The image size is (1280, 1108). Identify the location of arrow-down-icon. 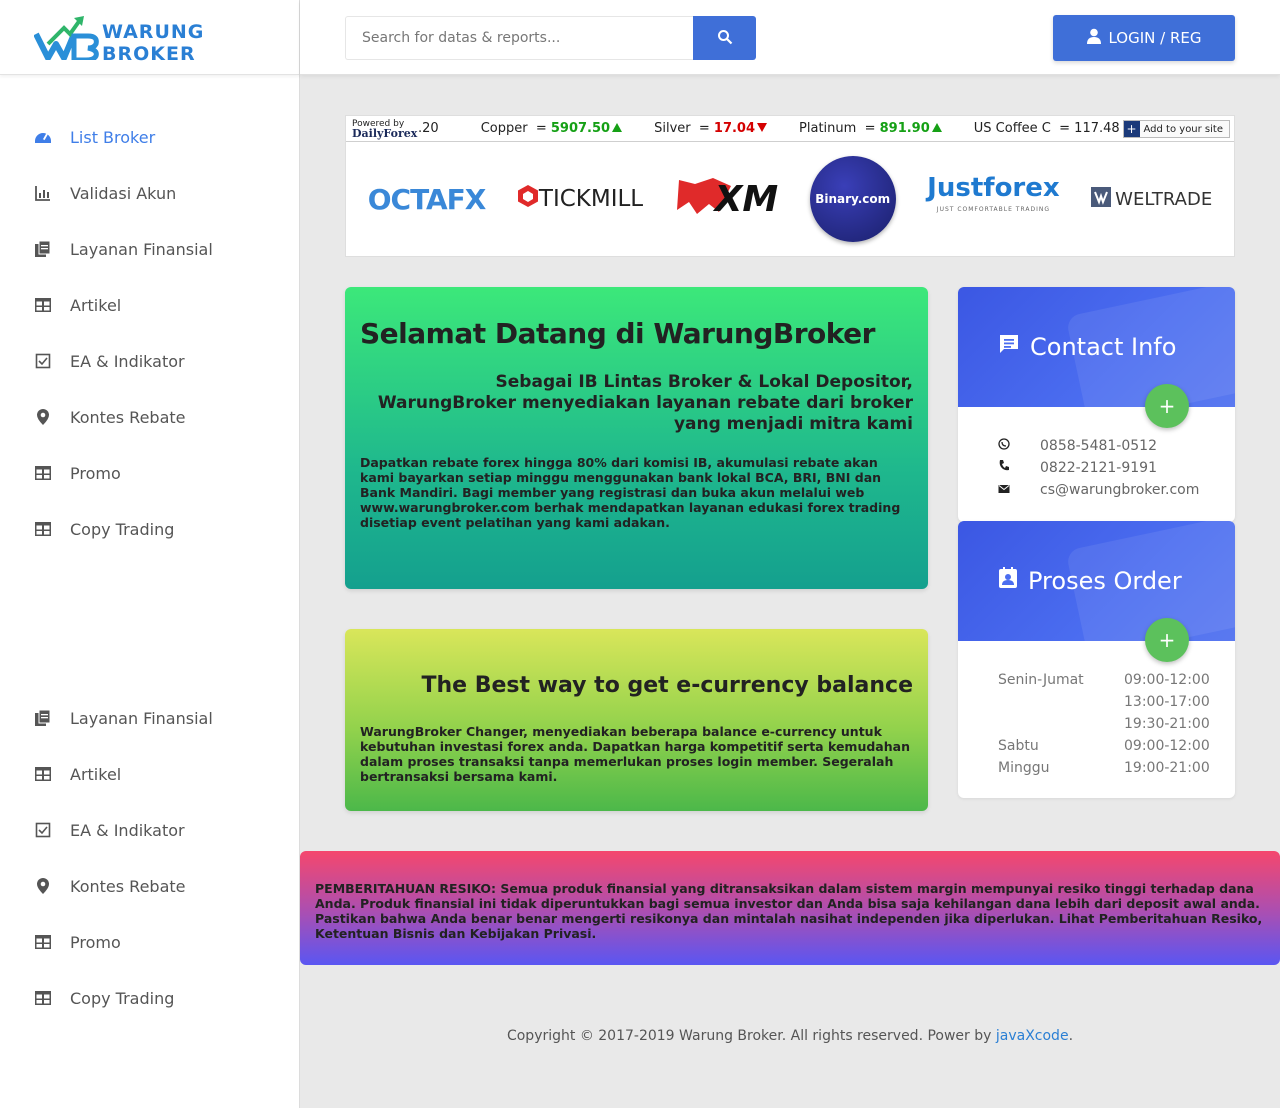
(762, 127).